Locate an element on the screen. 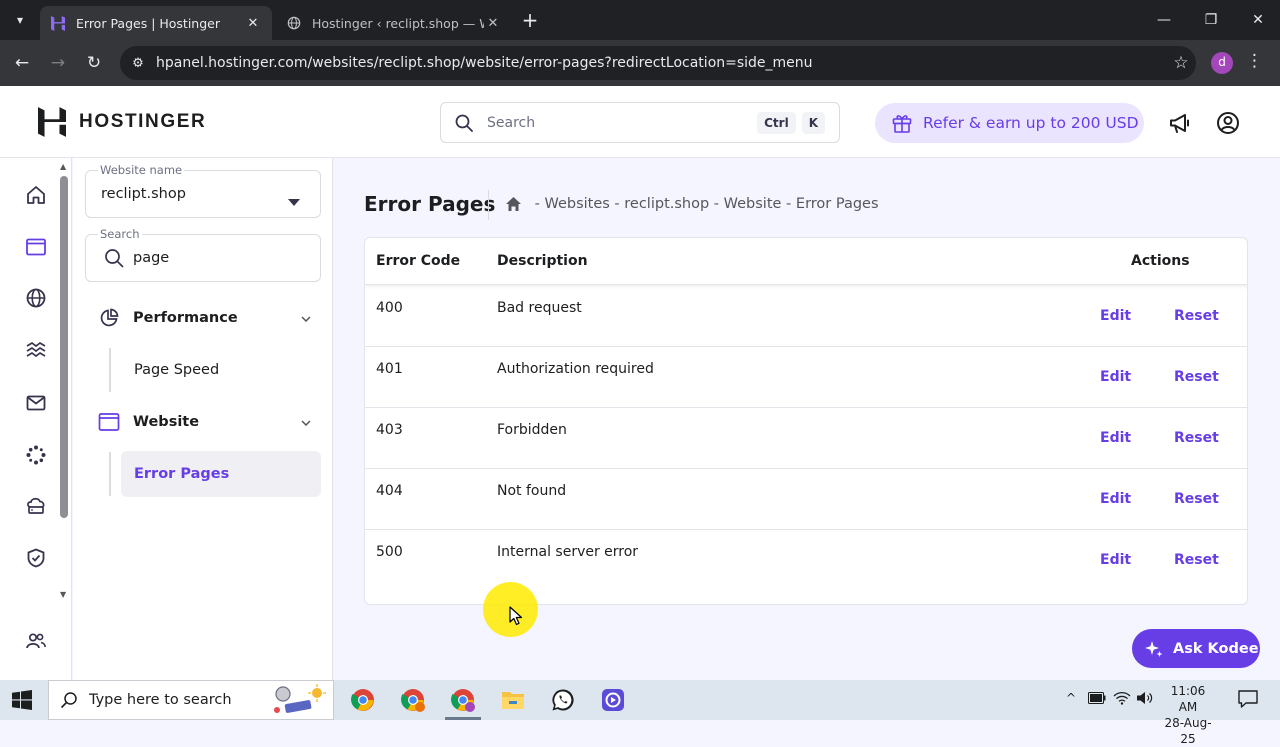 The width and height of the screenshot is (1280, 747). chrome-profile-n-icon is located at coordinates (413, 700).